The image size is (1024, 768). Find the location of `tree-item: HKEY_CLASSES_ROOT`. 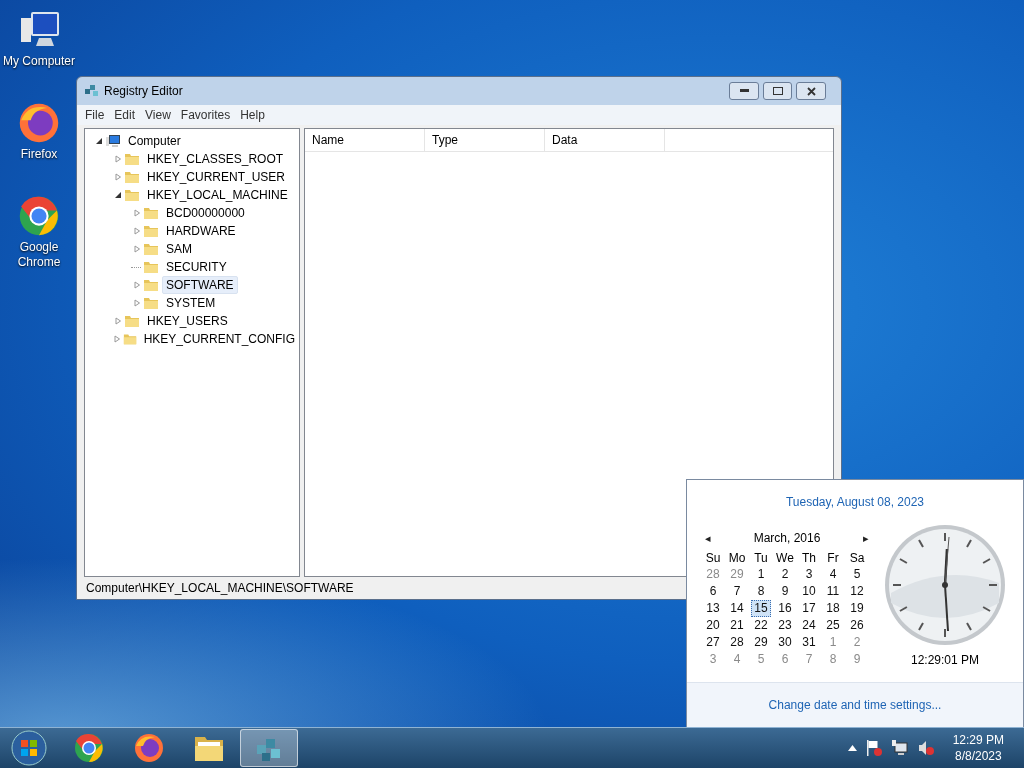

tree-item: HKEY_CLASSES_ROOT is located at coordinates (215, 159).